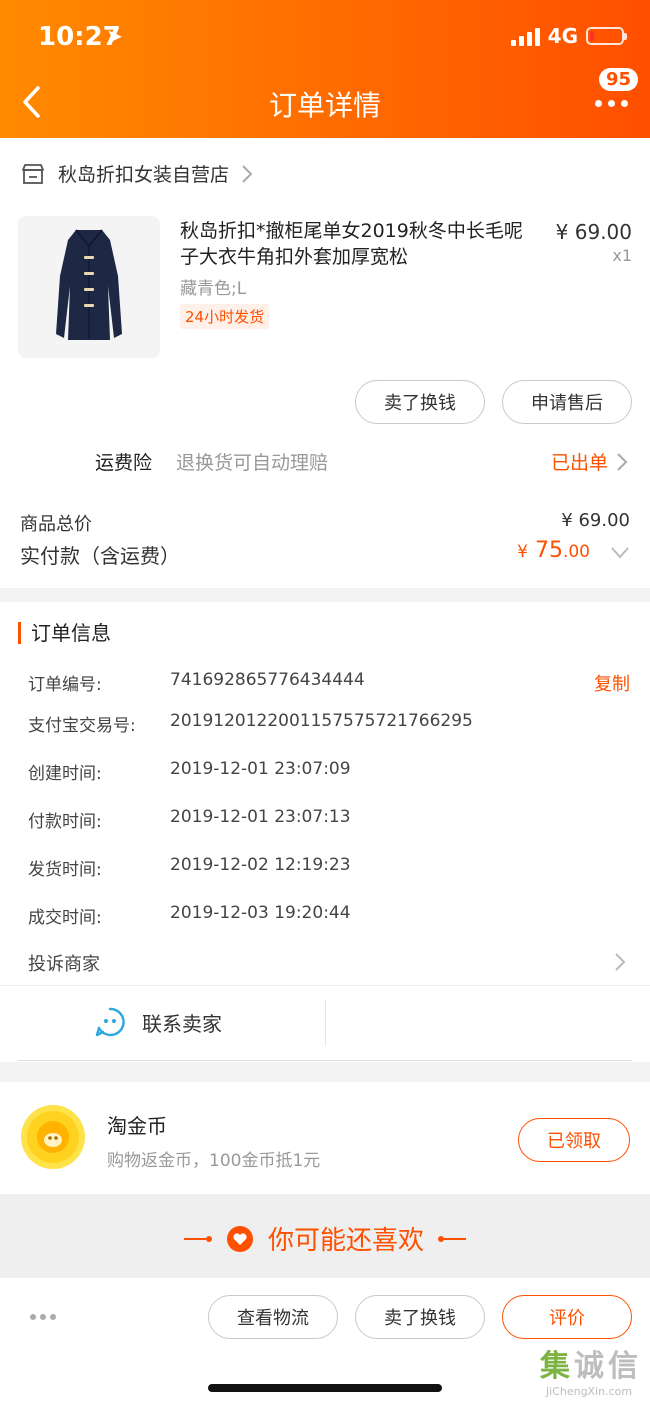 The width and height of the screenshot is (650, 1406). What do you see at coordinates (567, 1317) in the screenshot?
I see `review-button: 评价` at bounding box center [567, 1317].